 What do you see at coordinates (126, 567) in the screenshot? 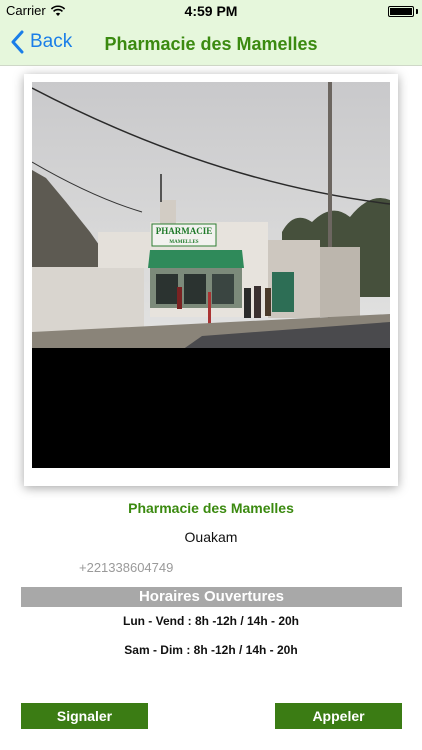
I see `phone-number: +221338604749` at bounding box center [126, 567].